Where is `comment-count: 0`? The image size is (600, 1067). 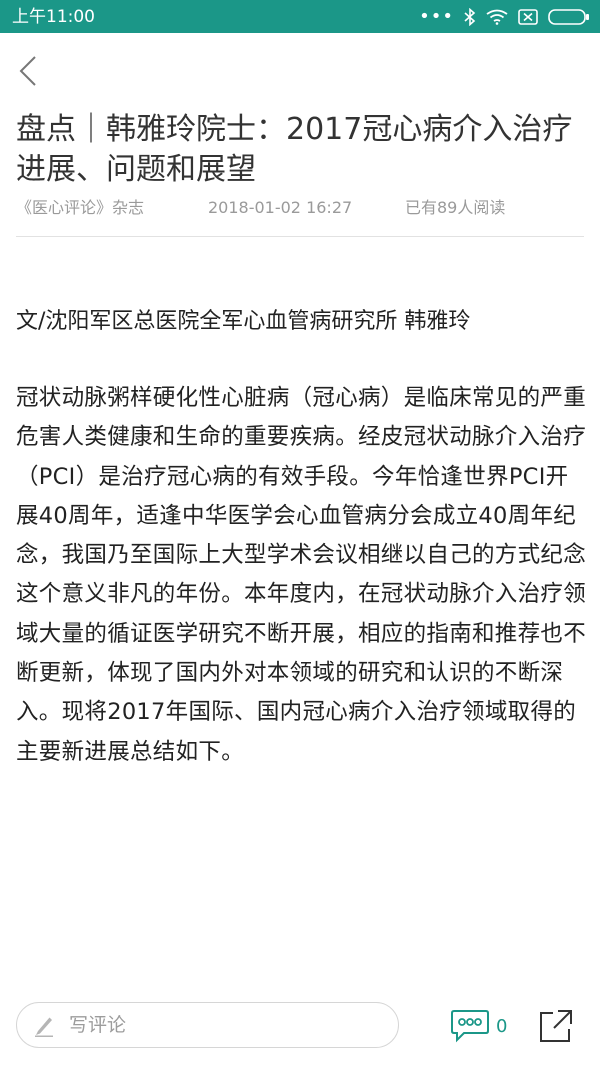 comment-count: 0 is located at coordinates (502, 1026).